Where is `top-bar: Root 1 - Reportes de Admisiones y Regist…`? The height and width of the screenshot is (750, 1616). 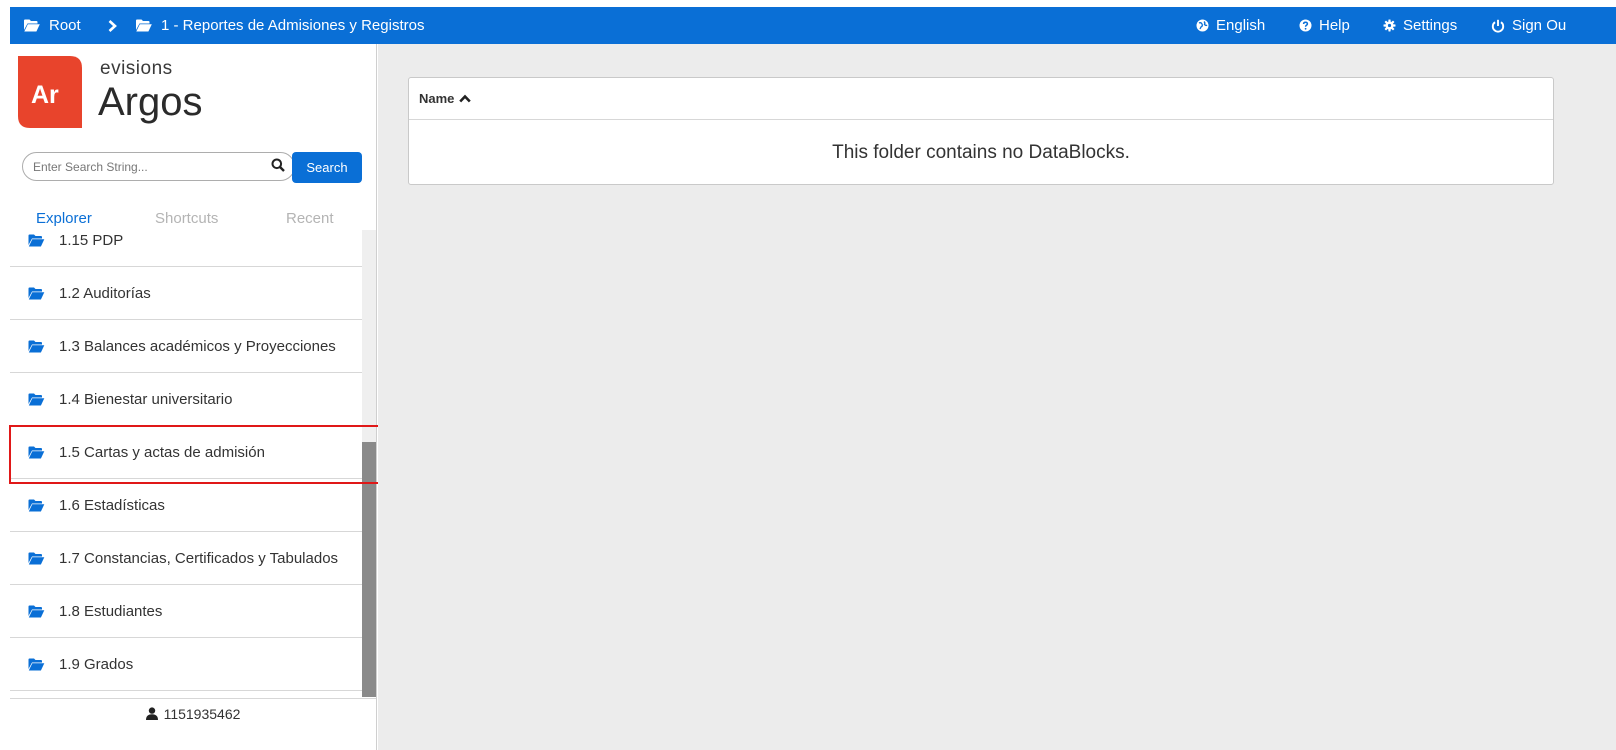 top-bar: Root 1 - Reportes de Admisiones y Regist… is located at coordinates (813, 25).